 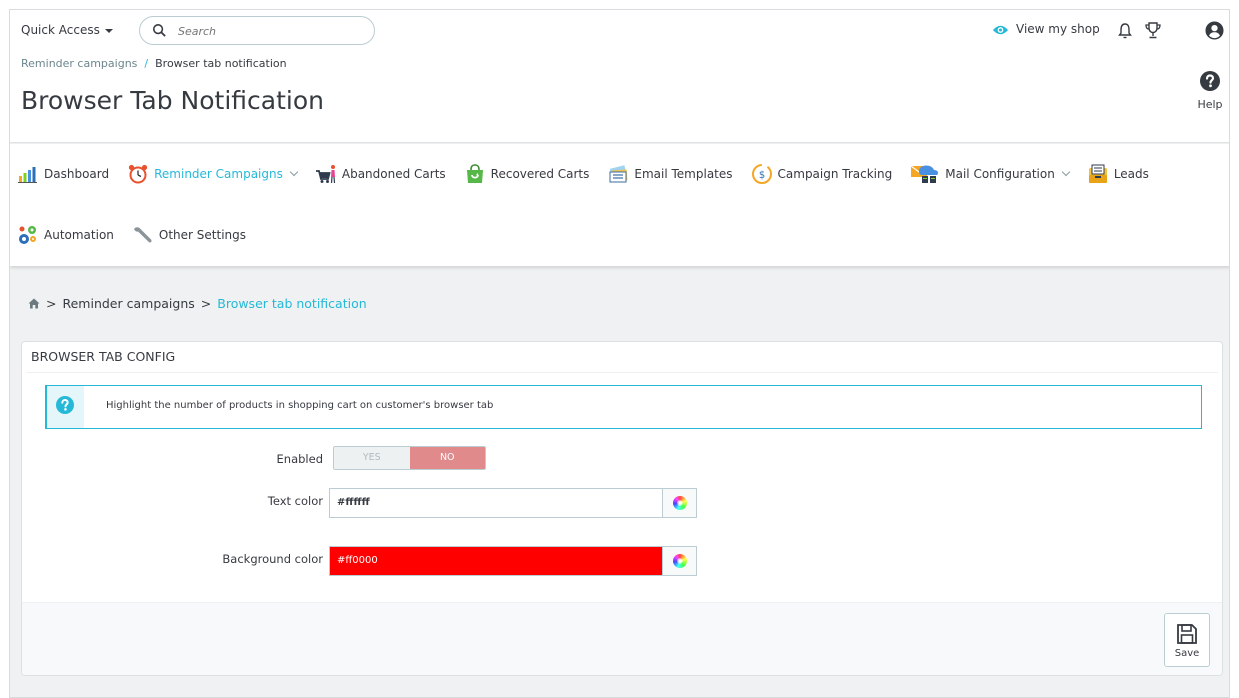 I want to click on shopping-bag-icon, so click(x=474, y=173).